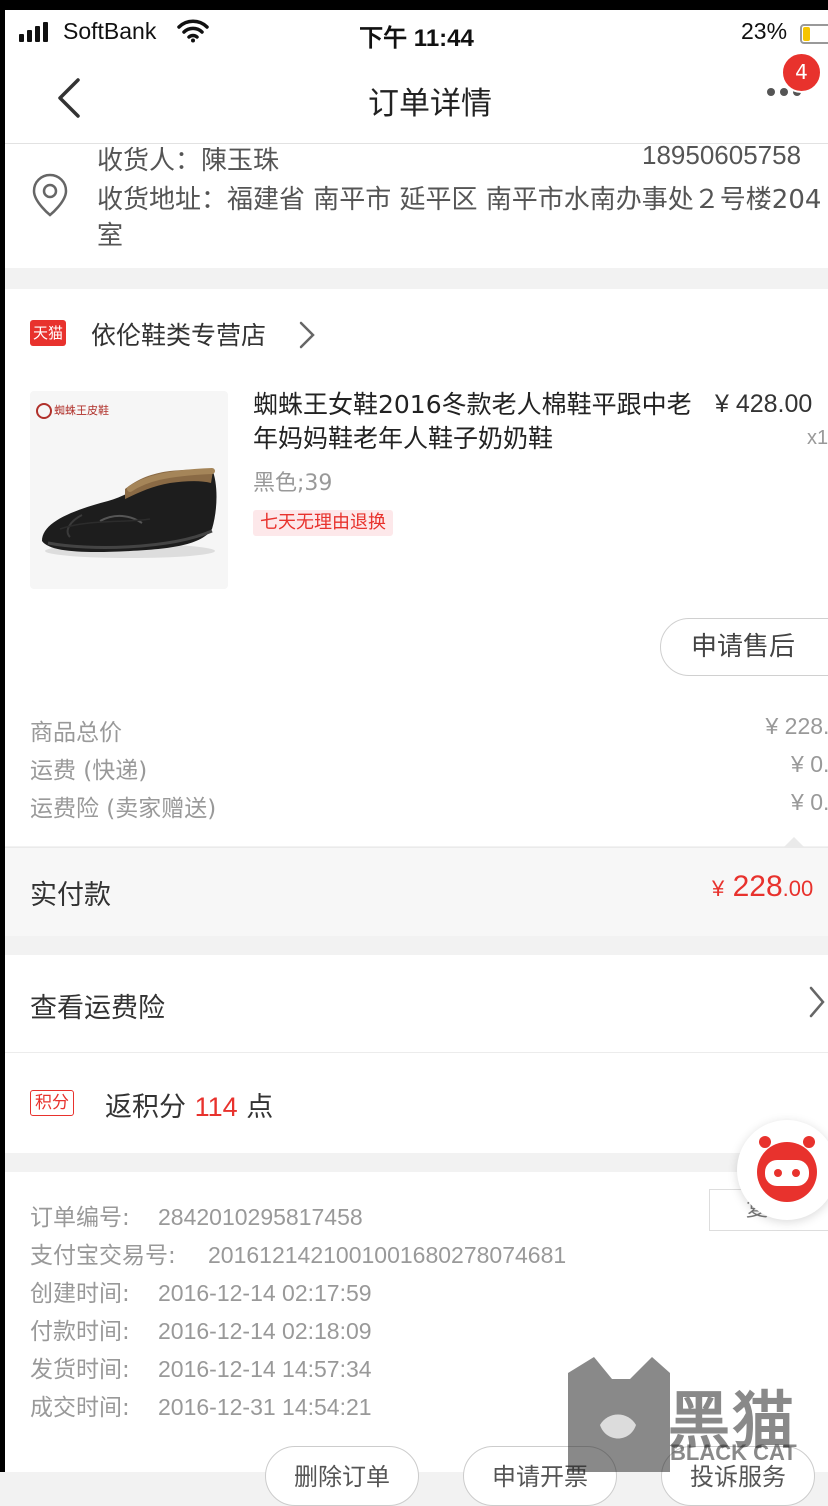 The image size is (828, 1506). What do you see at coordinates (380, 1291) in the screenshot?
I see `info-row-created: 创建时间: 2016-12-14 02:17:59` at bounding box center [380, 1291].